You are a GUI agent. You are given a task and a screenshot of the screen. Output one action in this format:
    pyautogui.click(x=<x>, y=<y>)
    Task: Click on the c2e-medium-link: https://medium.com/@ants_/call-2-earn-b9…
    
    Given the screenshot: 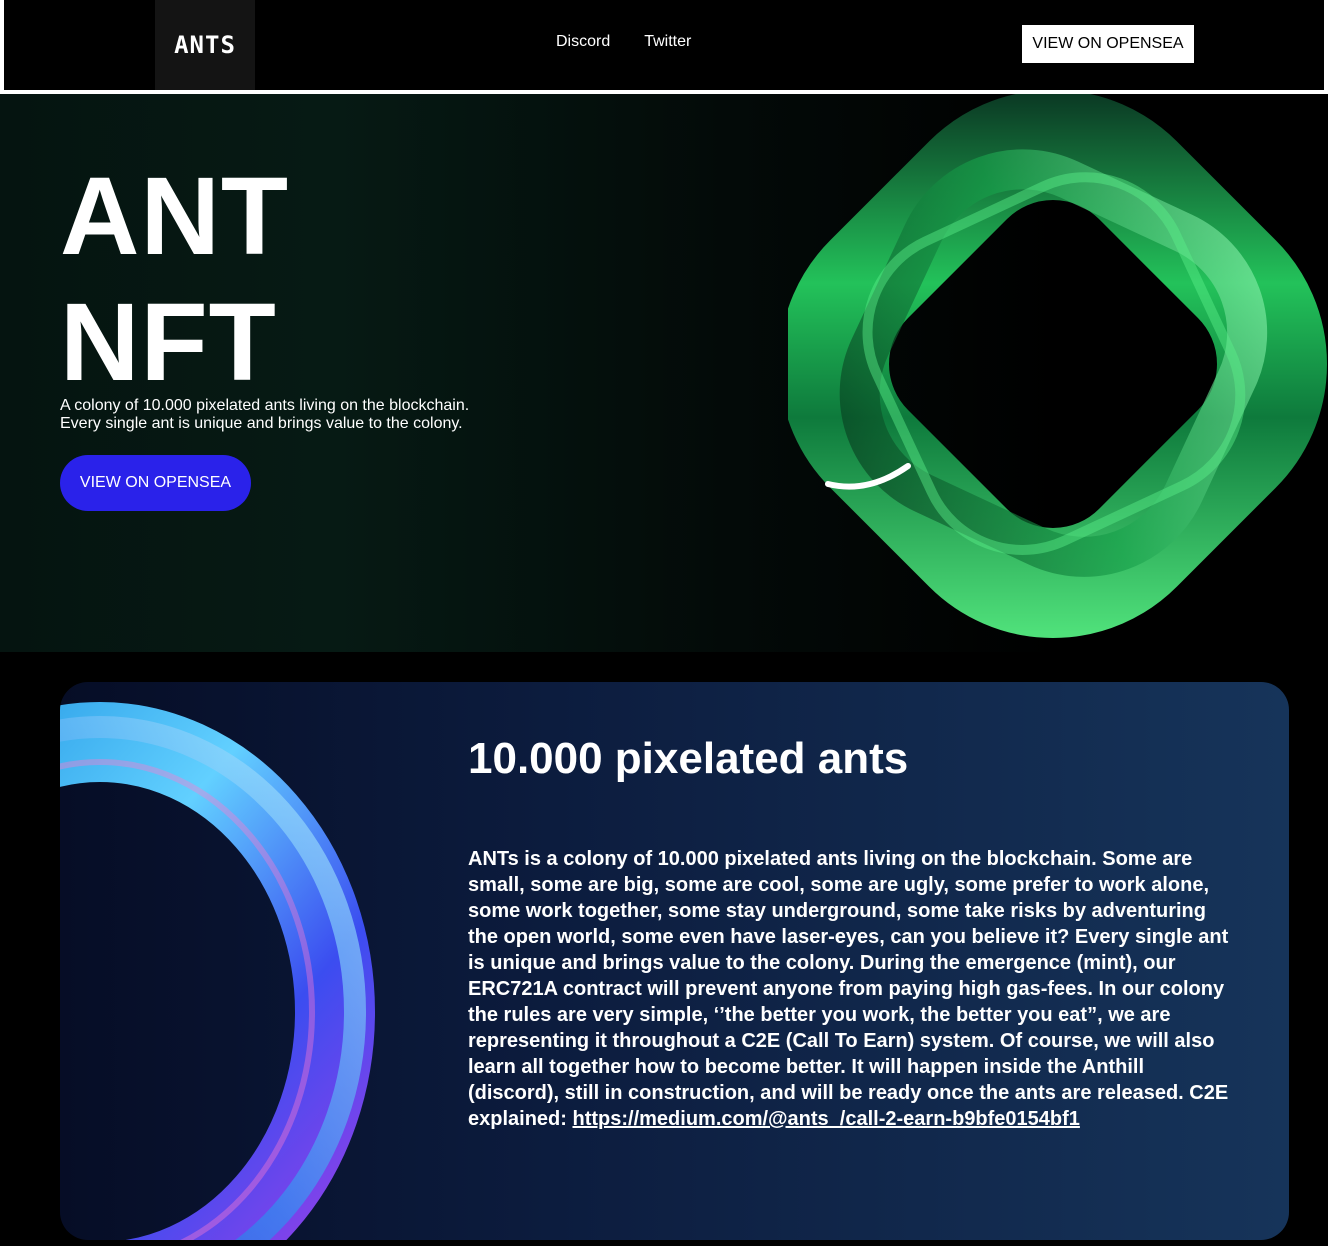 What is the action you would take?
    pyautogui.click(x=825, y=1119)
    